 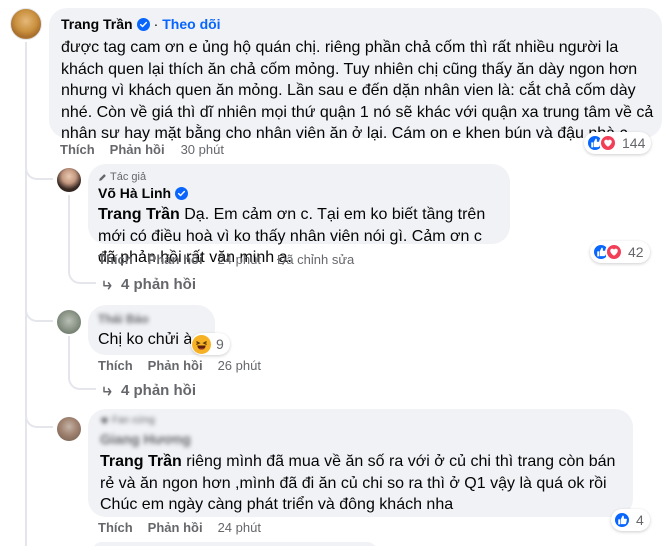 What do you see at coordinates (618, 143) in the screenshot?
I see `reaction-summary: 144` at bounding box center [618, 143].